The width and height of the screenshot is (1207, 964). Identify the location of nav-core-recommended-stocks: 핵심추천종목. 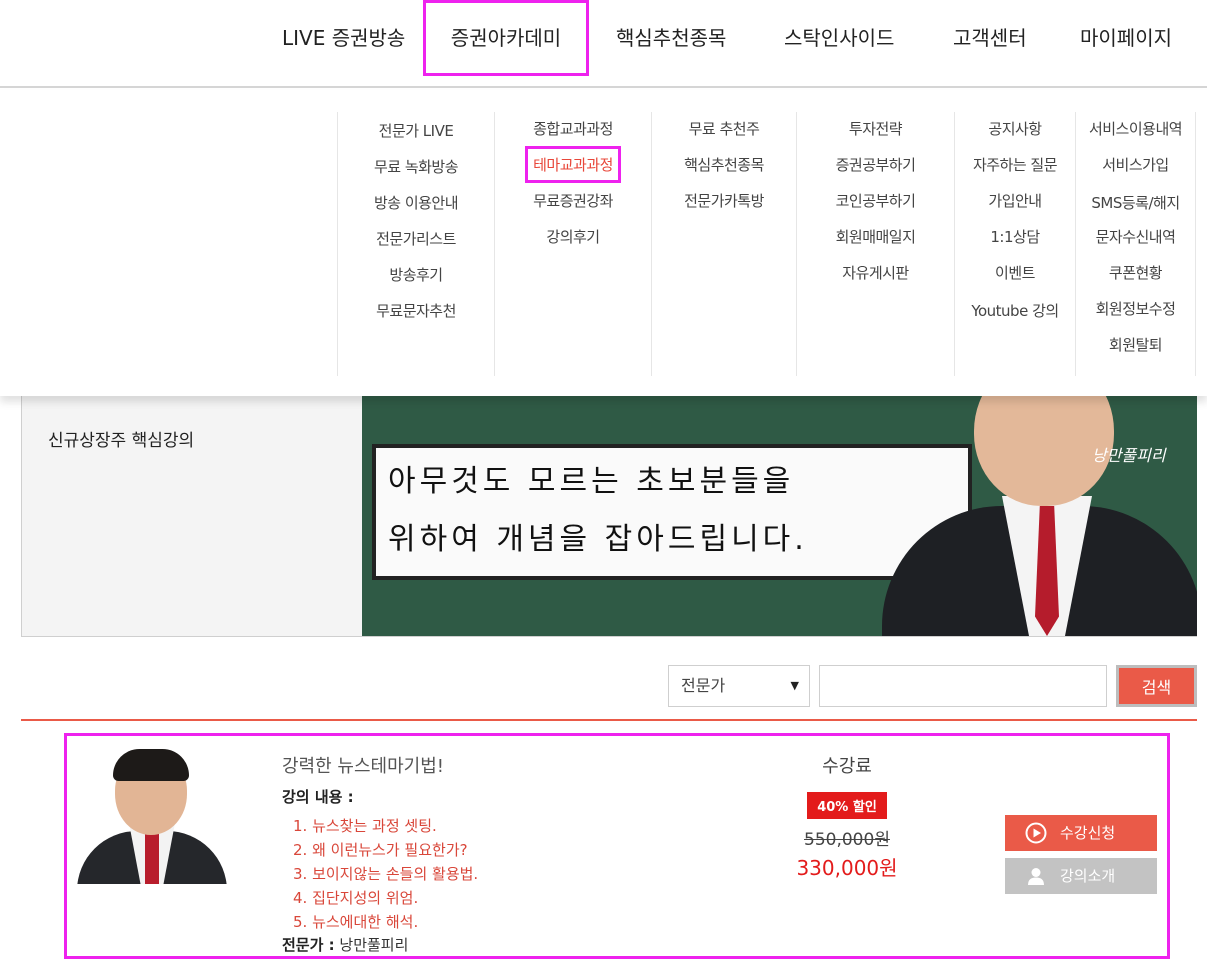
(671, 38).